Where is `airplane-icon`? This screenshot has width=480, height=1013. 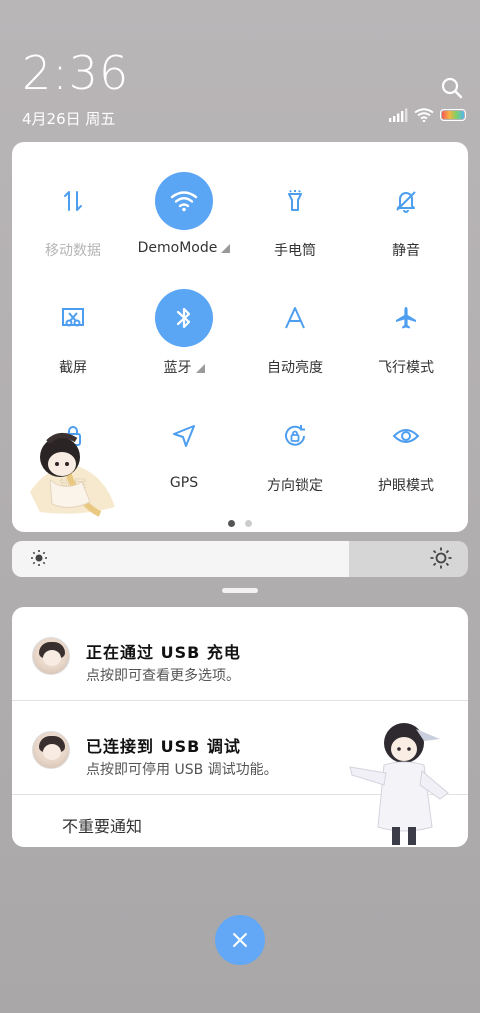
airplane-icon is located at coordinates (406, 318).